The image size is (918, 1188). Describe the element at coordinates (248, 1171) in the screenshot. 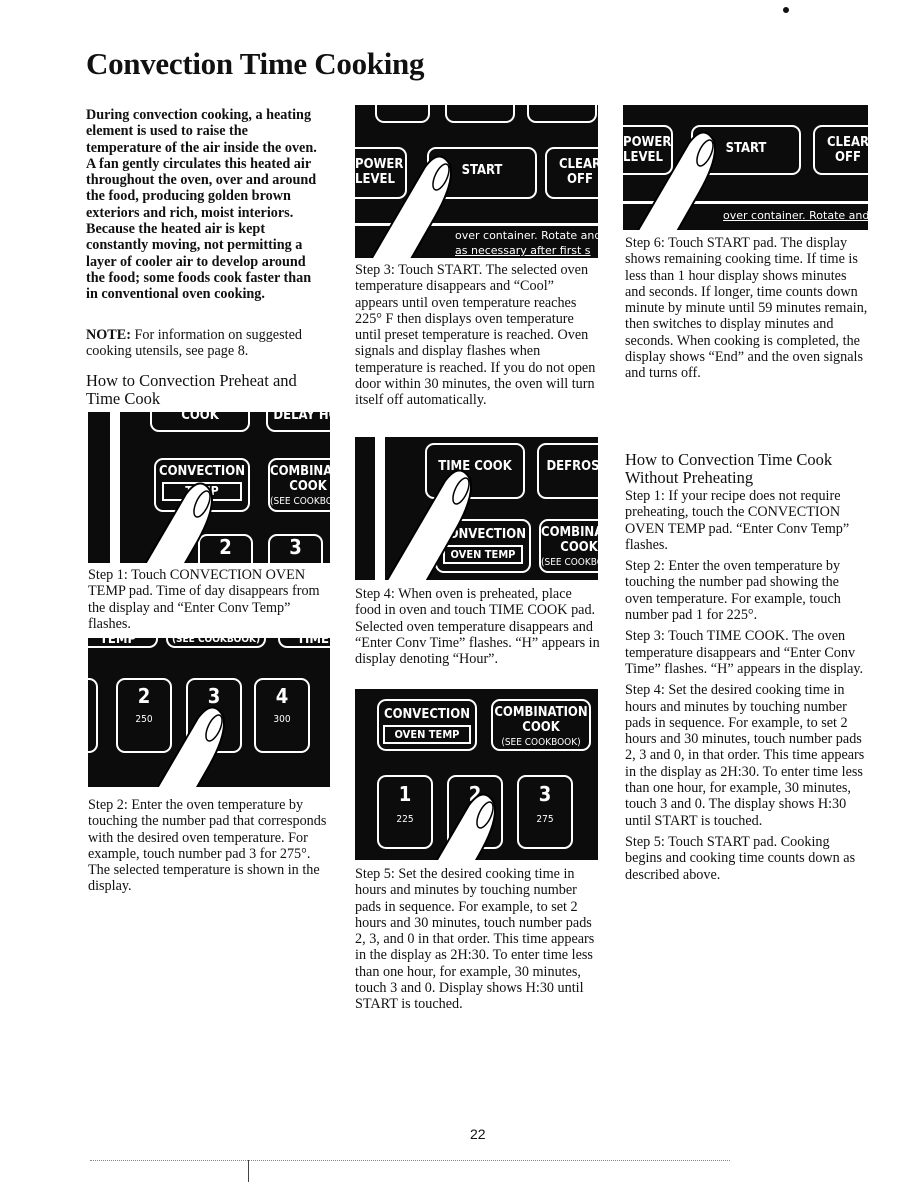

I see `footer-tick` at that location.